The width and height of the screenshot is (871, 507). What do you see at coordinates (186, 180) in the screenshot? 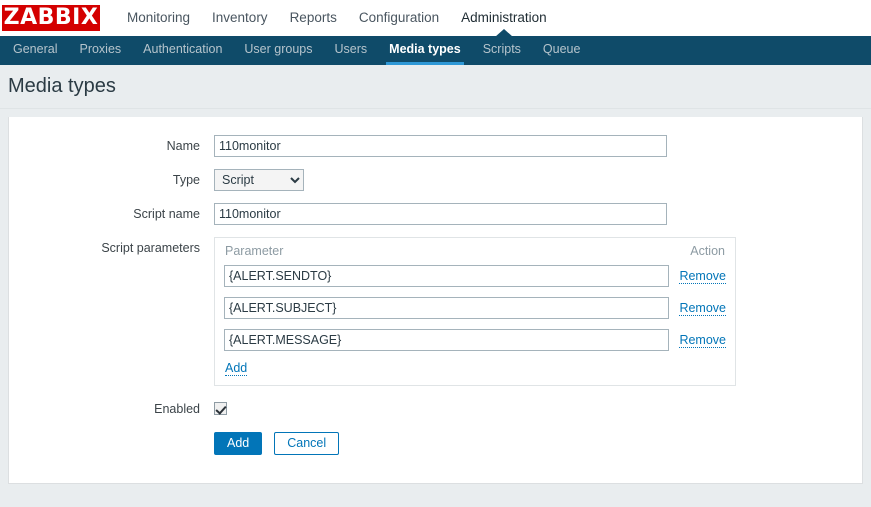
I see `type-label: Type` at bounding box center [186, 180].